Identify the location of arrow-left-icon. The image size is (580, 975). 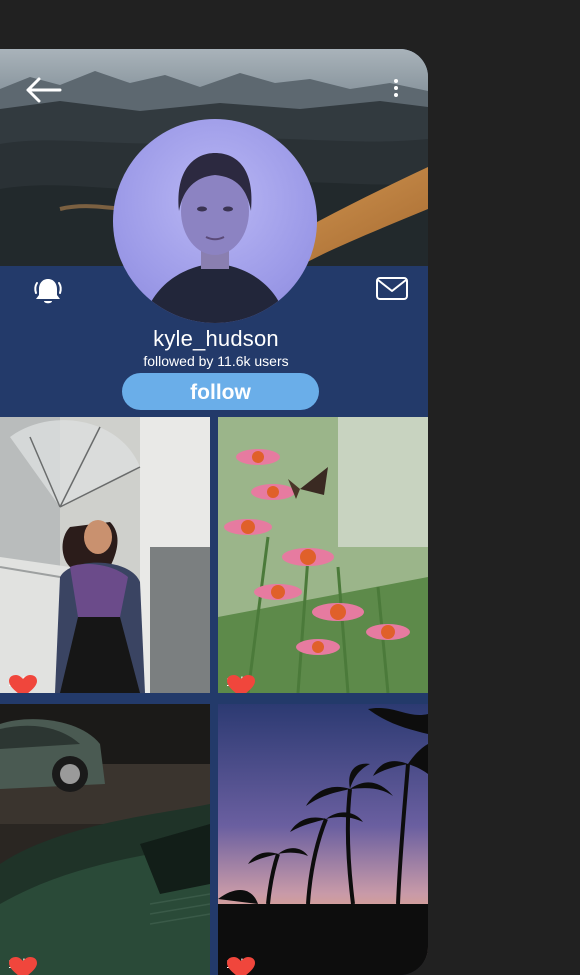
(44, 90).